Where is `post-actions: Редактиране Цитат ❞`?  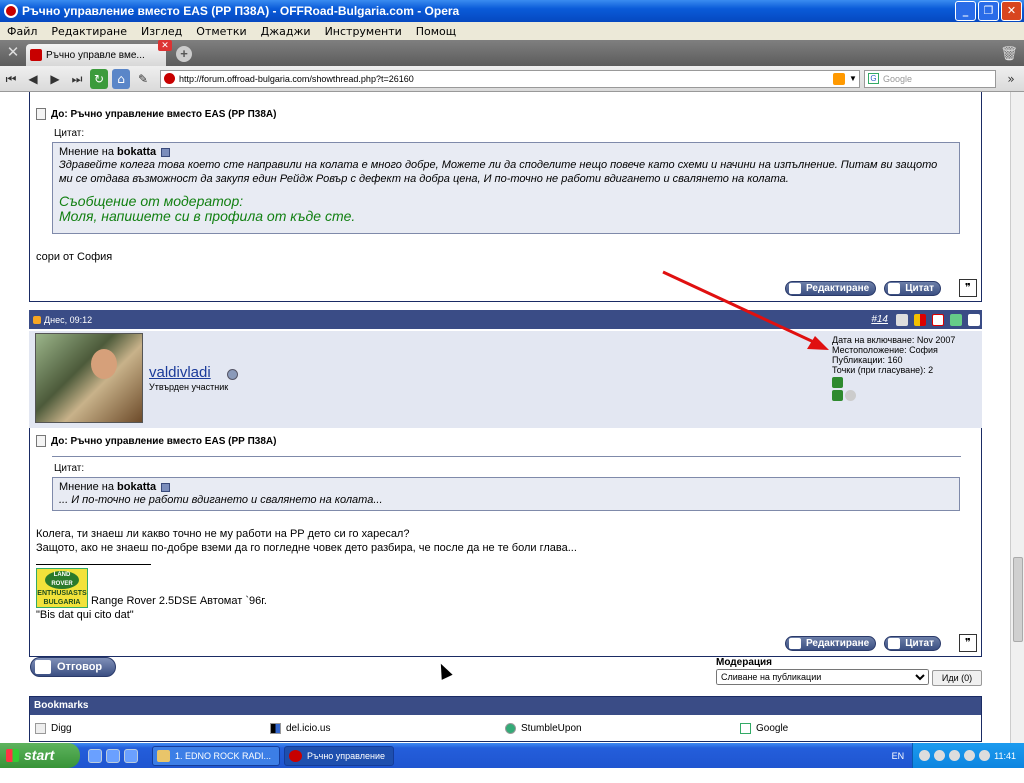
post-actions: Редактиране Цитат ❞ is located at coordinates (880, 643).